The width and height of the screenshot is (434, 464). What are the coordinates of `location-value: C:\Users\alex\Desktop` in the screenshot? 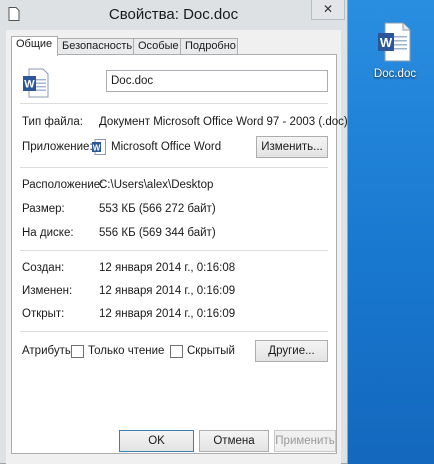 It's located at (156, 185).